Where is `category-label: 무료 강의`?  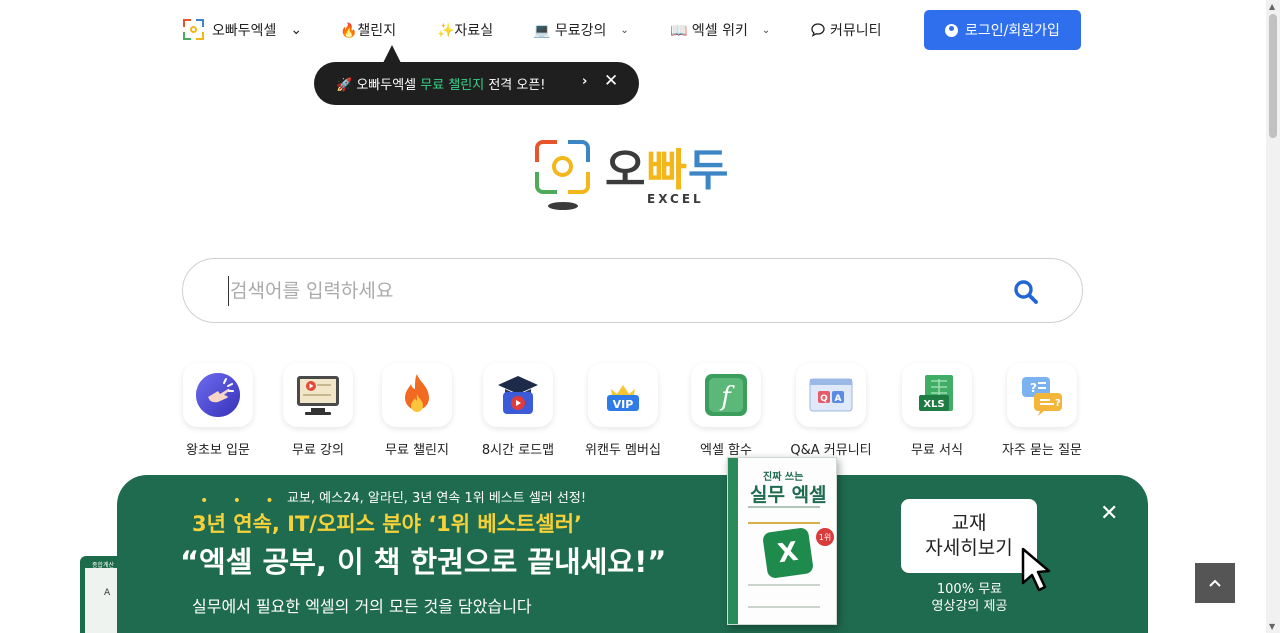 category-label: 무료 강의 is located at coordinates (318, 450).